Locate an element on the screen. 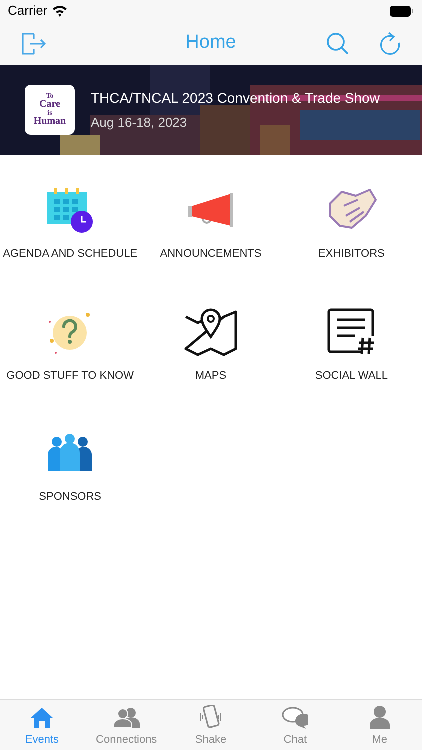  document-hashtag-icon is located at coordinates (351, 332).